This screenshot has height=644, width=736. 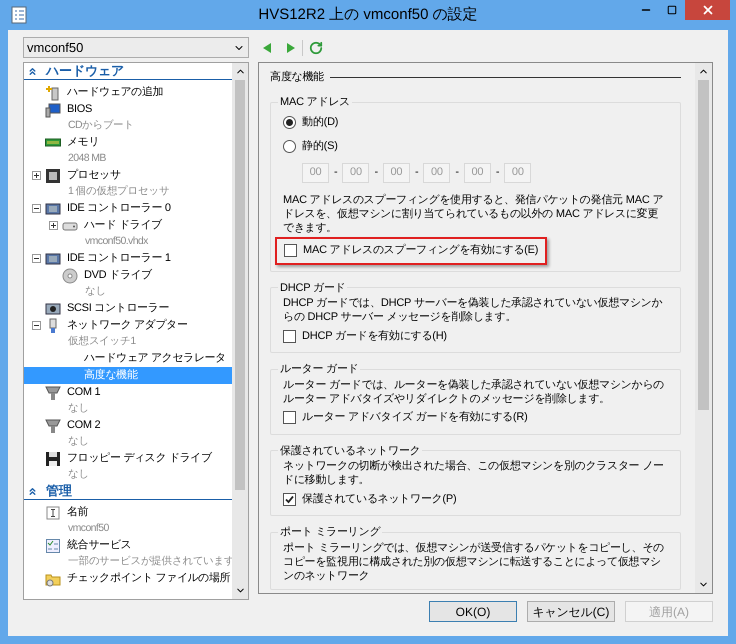 I want to click on tree-item-label: 統合サービス, so click(x=99, y=546).